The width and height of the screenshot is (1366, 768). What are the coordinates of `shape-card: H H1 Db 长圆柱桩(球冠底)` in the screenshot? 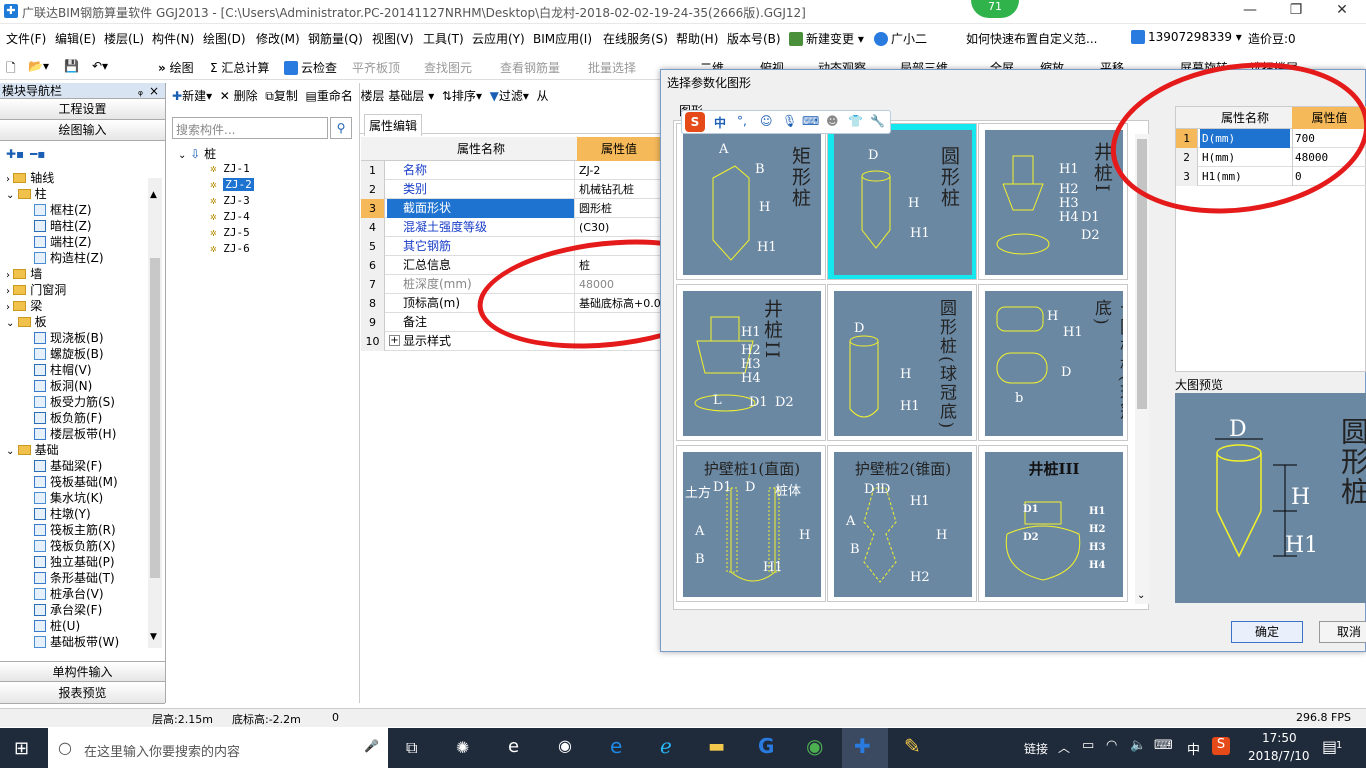 It's located at (1053, 362).